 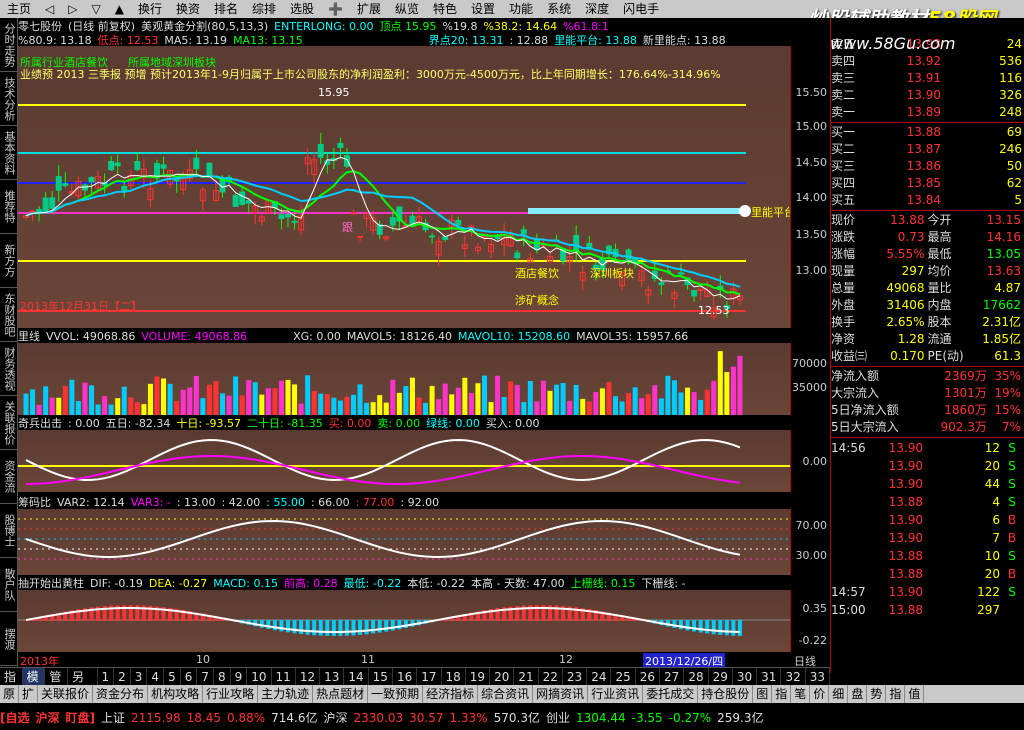 I want to click on indicator-tab-25: 22, so click(x=551, y=676).